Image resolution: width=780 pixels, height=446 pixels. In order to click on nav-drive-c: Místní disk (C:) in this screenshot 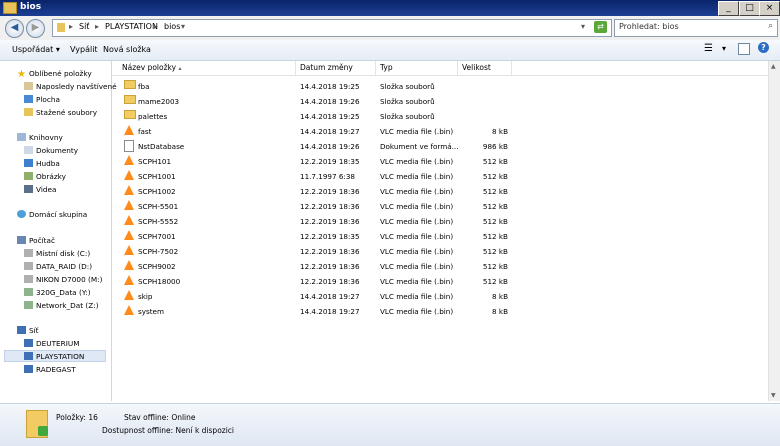, I will do `click(57, 254)`.